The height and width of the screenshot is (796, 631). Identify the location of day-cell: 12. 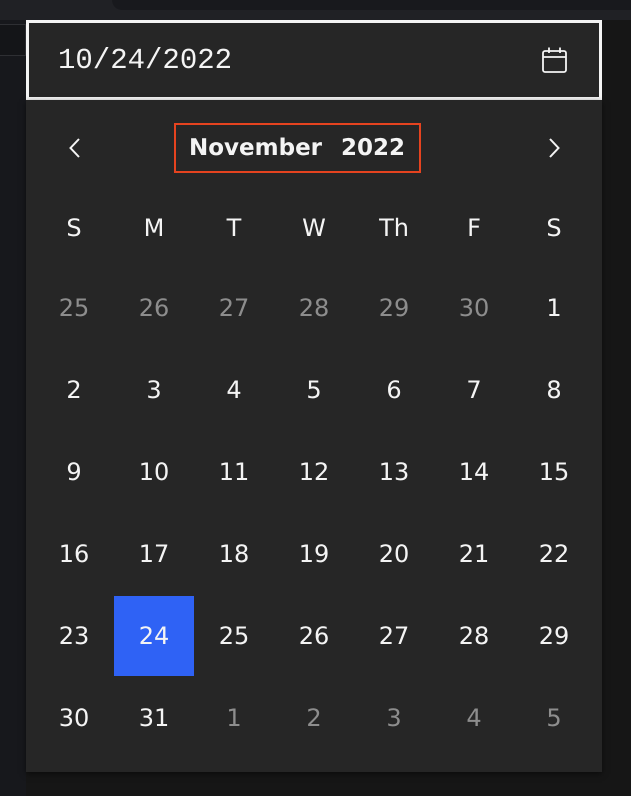
(314, 472).